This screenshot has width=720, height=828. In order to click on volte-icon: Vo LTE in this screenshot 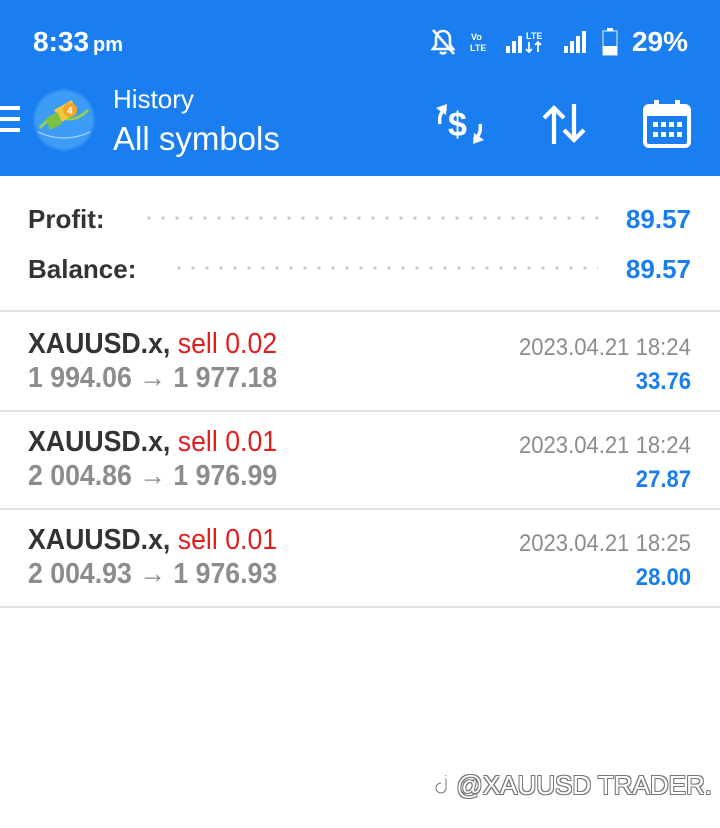, I will do `click(478, 42)`.